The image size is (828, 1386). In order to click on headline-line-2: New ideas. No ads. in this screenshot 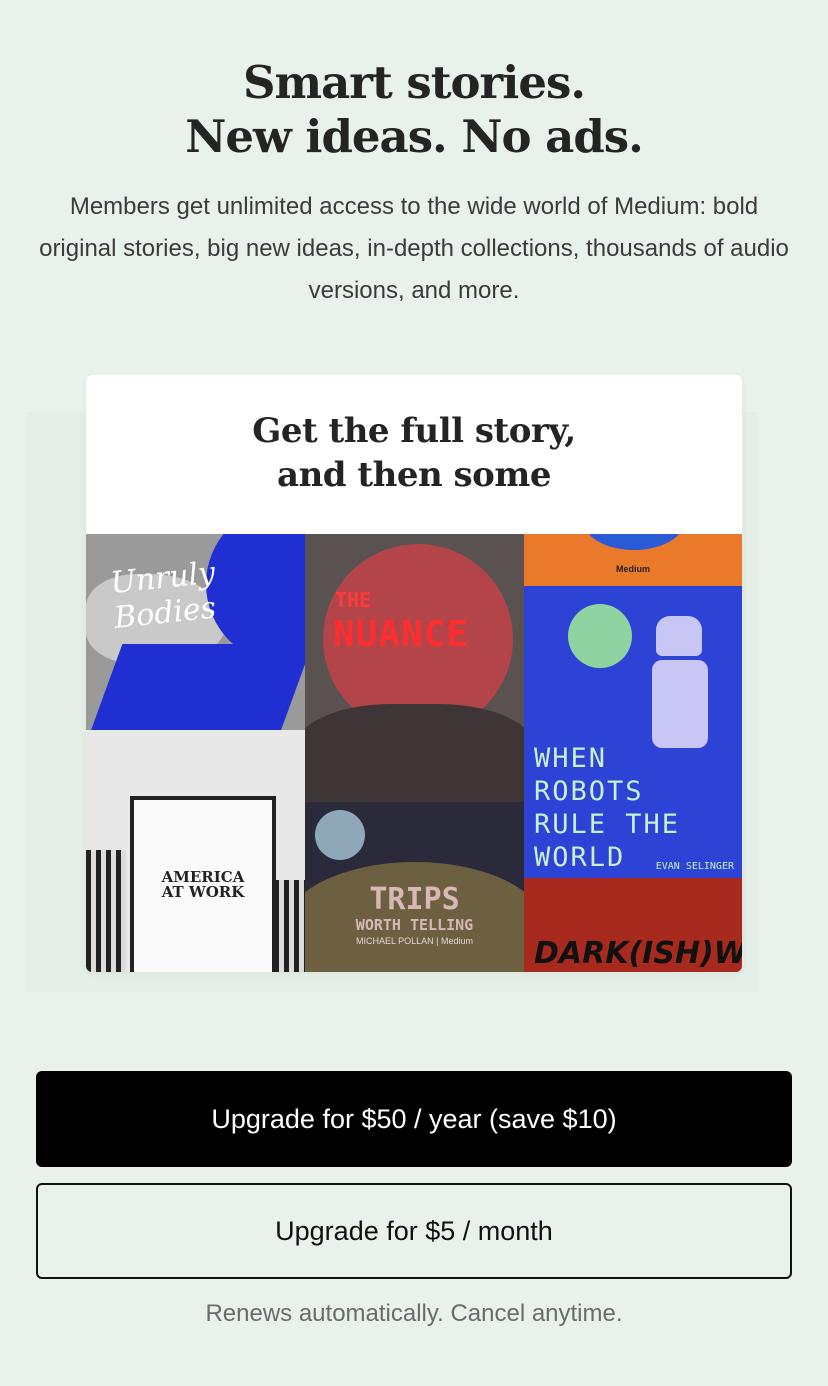, I will do `click(414, 136)`.